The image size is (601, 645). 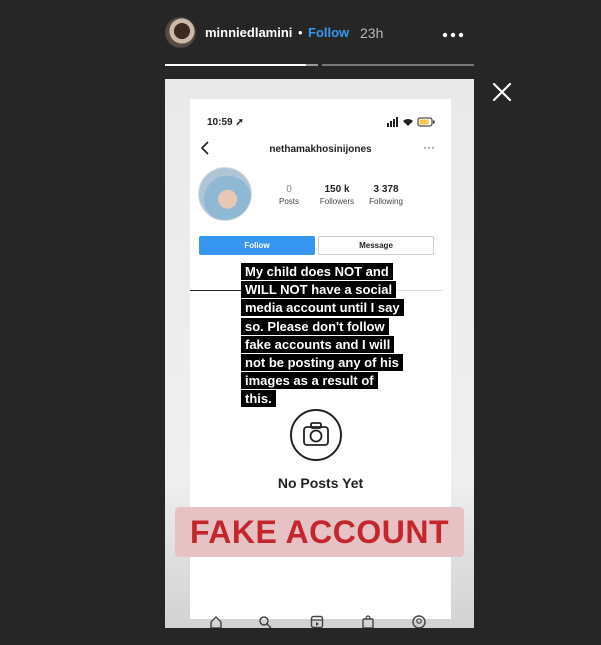 I want to click on more-dots-icon, so click(x=453, y=35).